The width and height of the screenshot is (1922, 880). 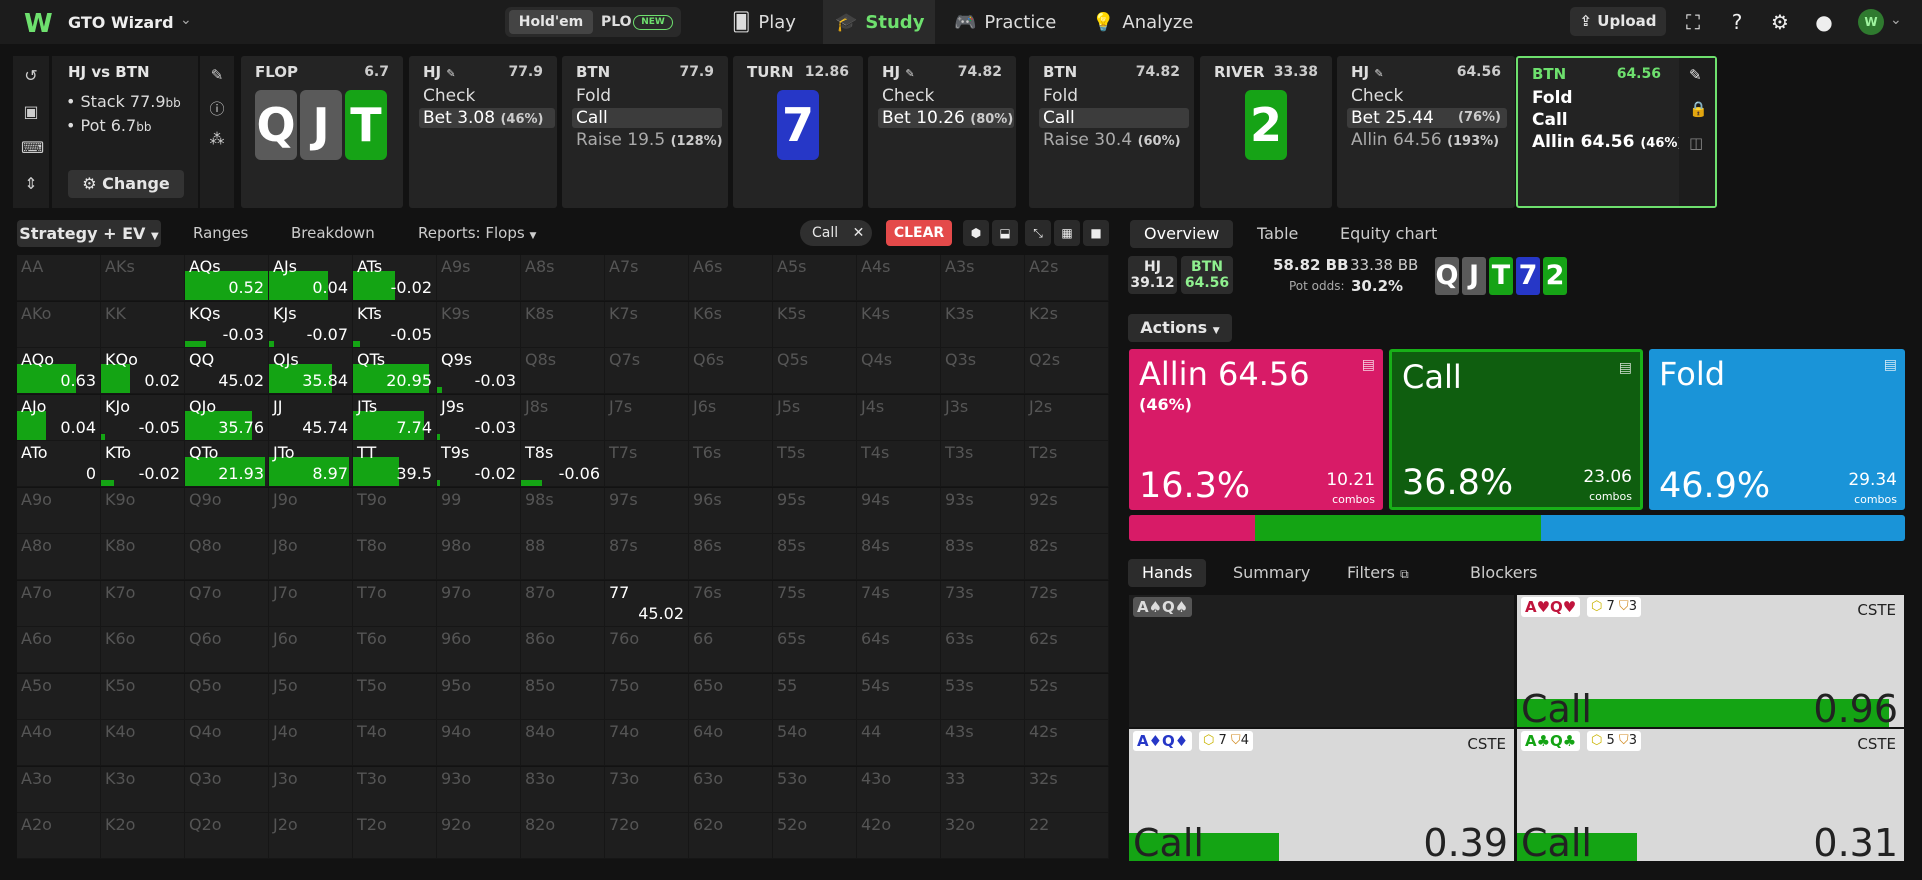 I want to click on hand-cell-A4s: A4s, so click(x=899, y=278).